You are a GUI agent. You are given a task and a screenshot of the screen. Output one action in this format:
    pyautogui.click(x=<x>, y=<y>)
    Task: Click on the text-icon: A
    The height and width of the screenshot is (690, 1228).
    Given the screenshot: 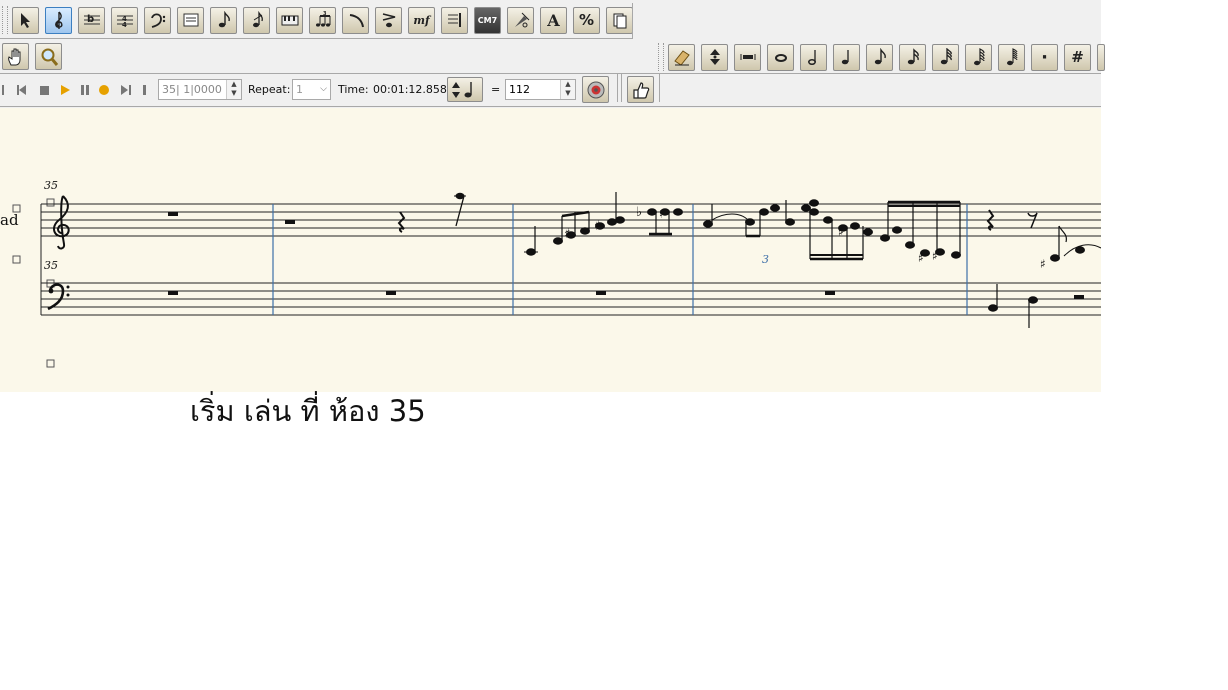 What is the action you would take?
    pyautogui.click(x=553, y=20)
    